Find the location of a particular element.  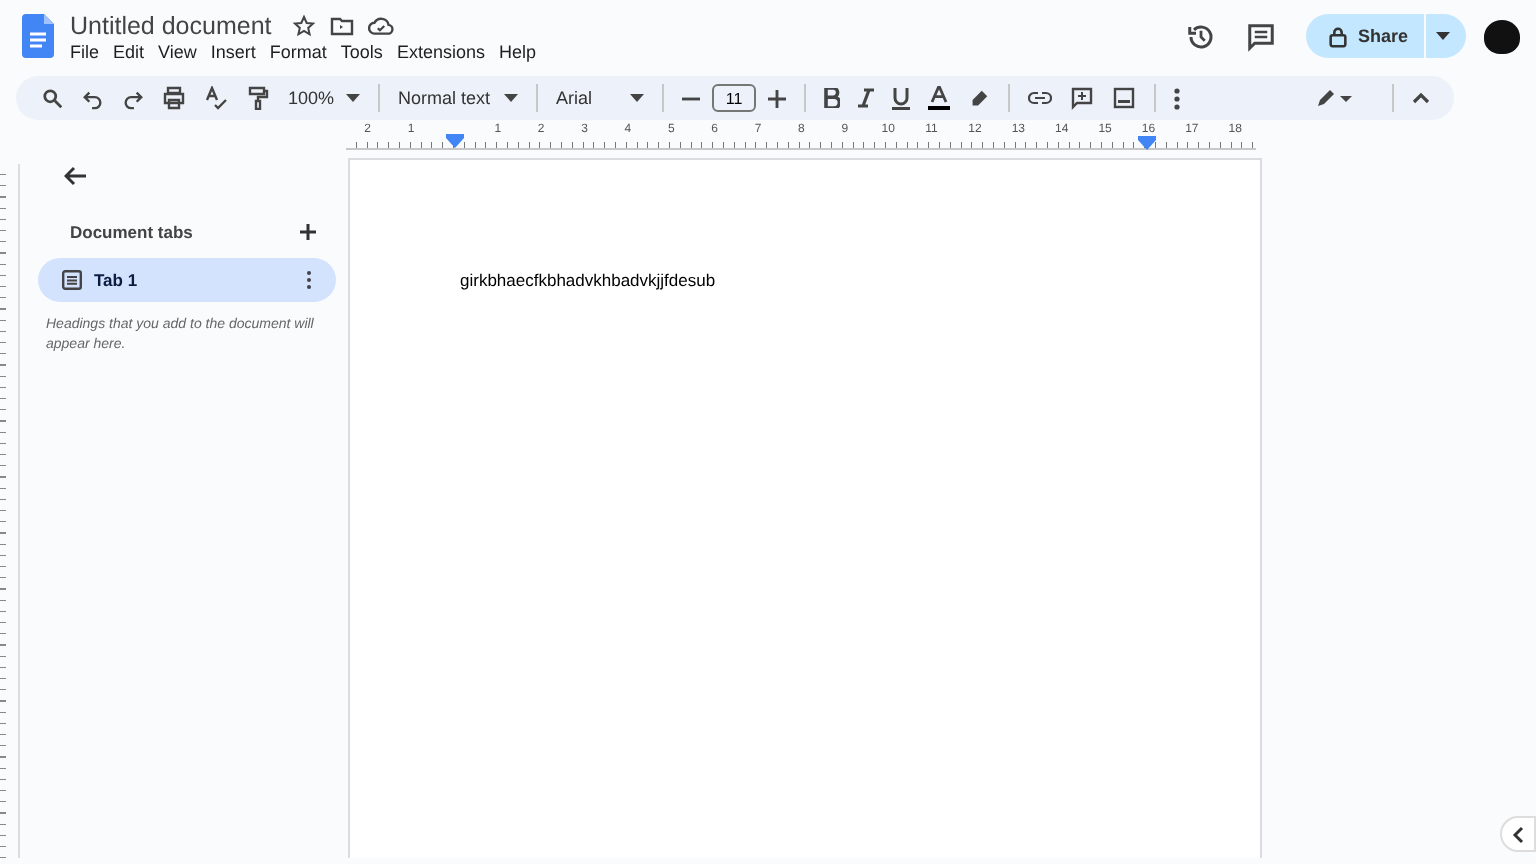

text-color-icon is located at coordinates (939, 98).